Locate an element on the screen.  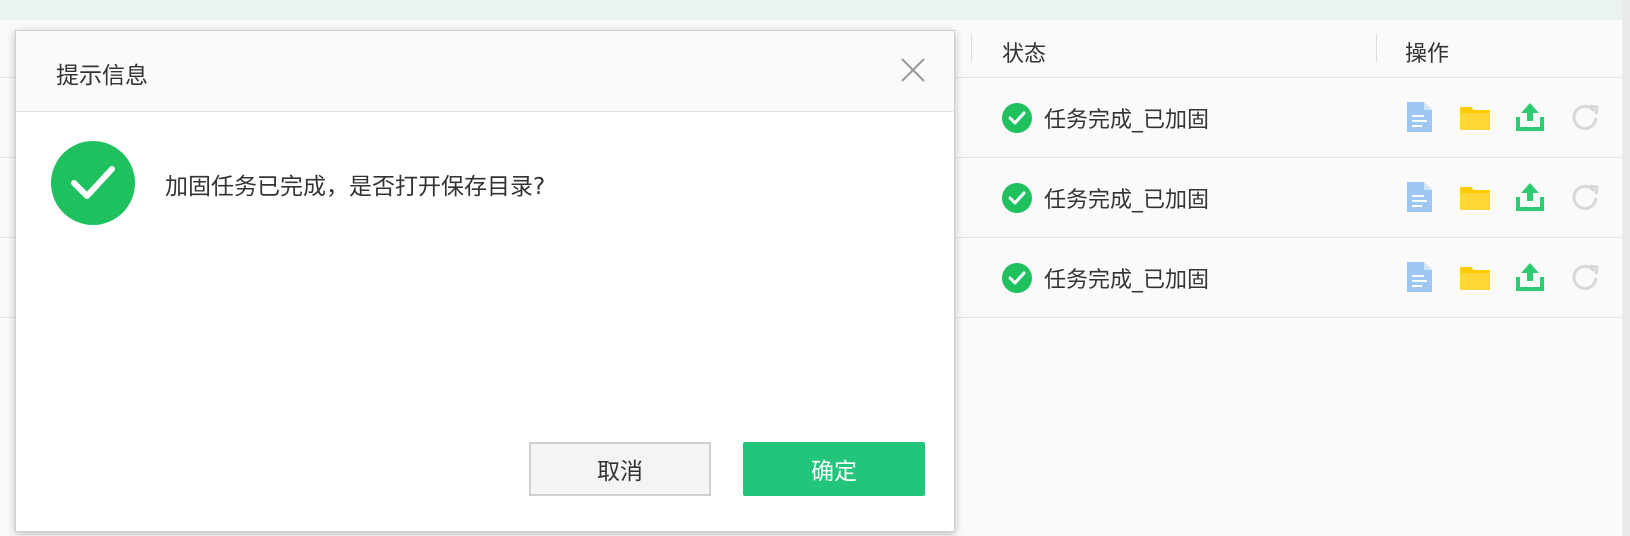
close-icon is located at coordinates (913, 70).